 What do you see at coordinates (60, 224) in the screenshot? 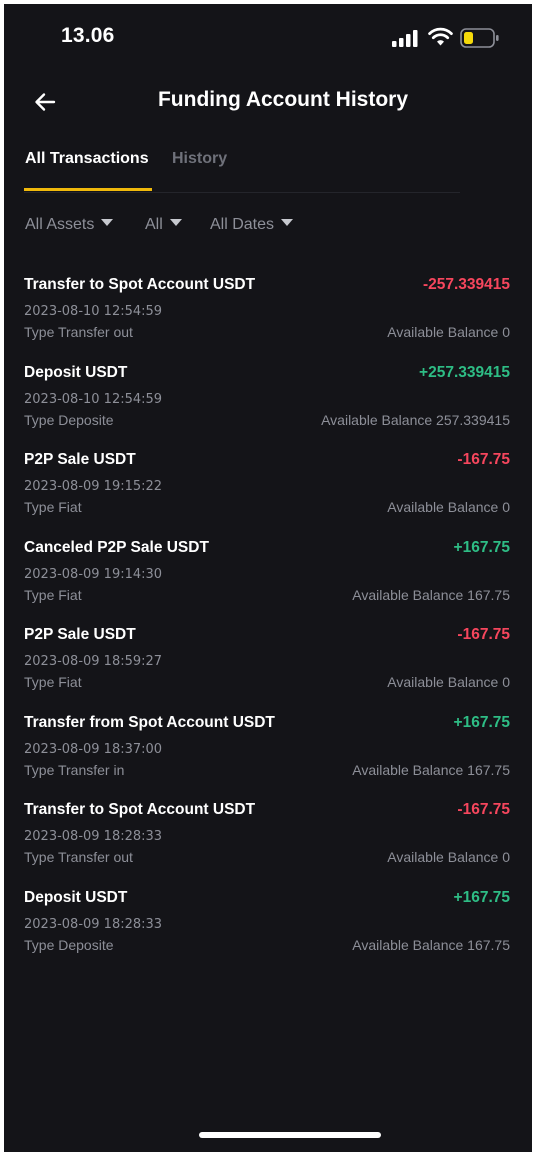
I see `filter-assets-label: All Assets` at bounding box center [60, 224].